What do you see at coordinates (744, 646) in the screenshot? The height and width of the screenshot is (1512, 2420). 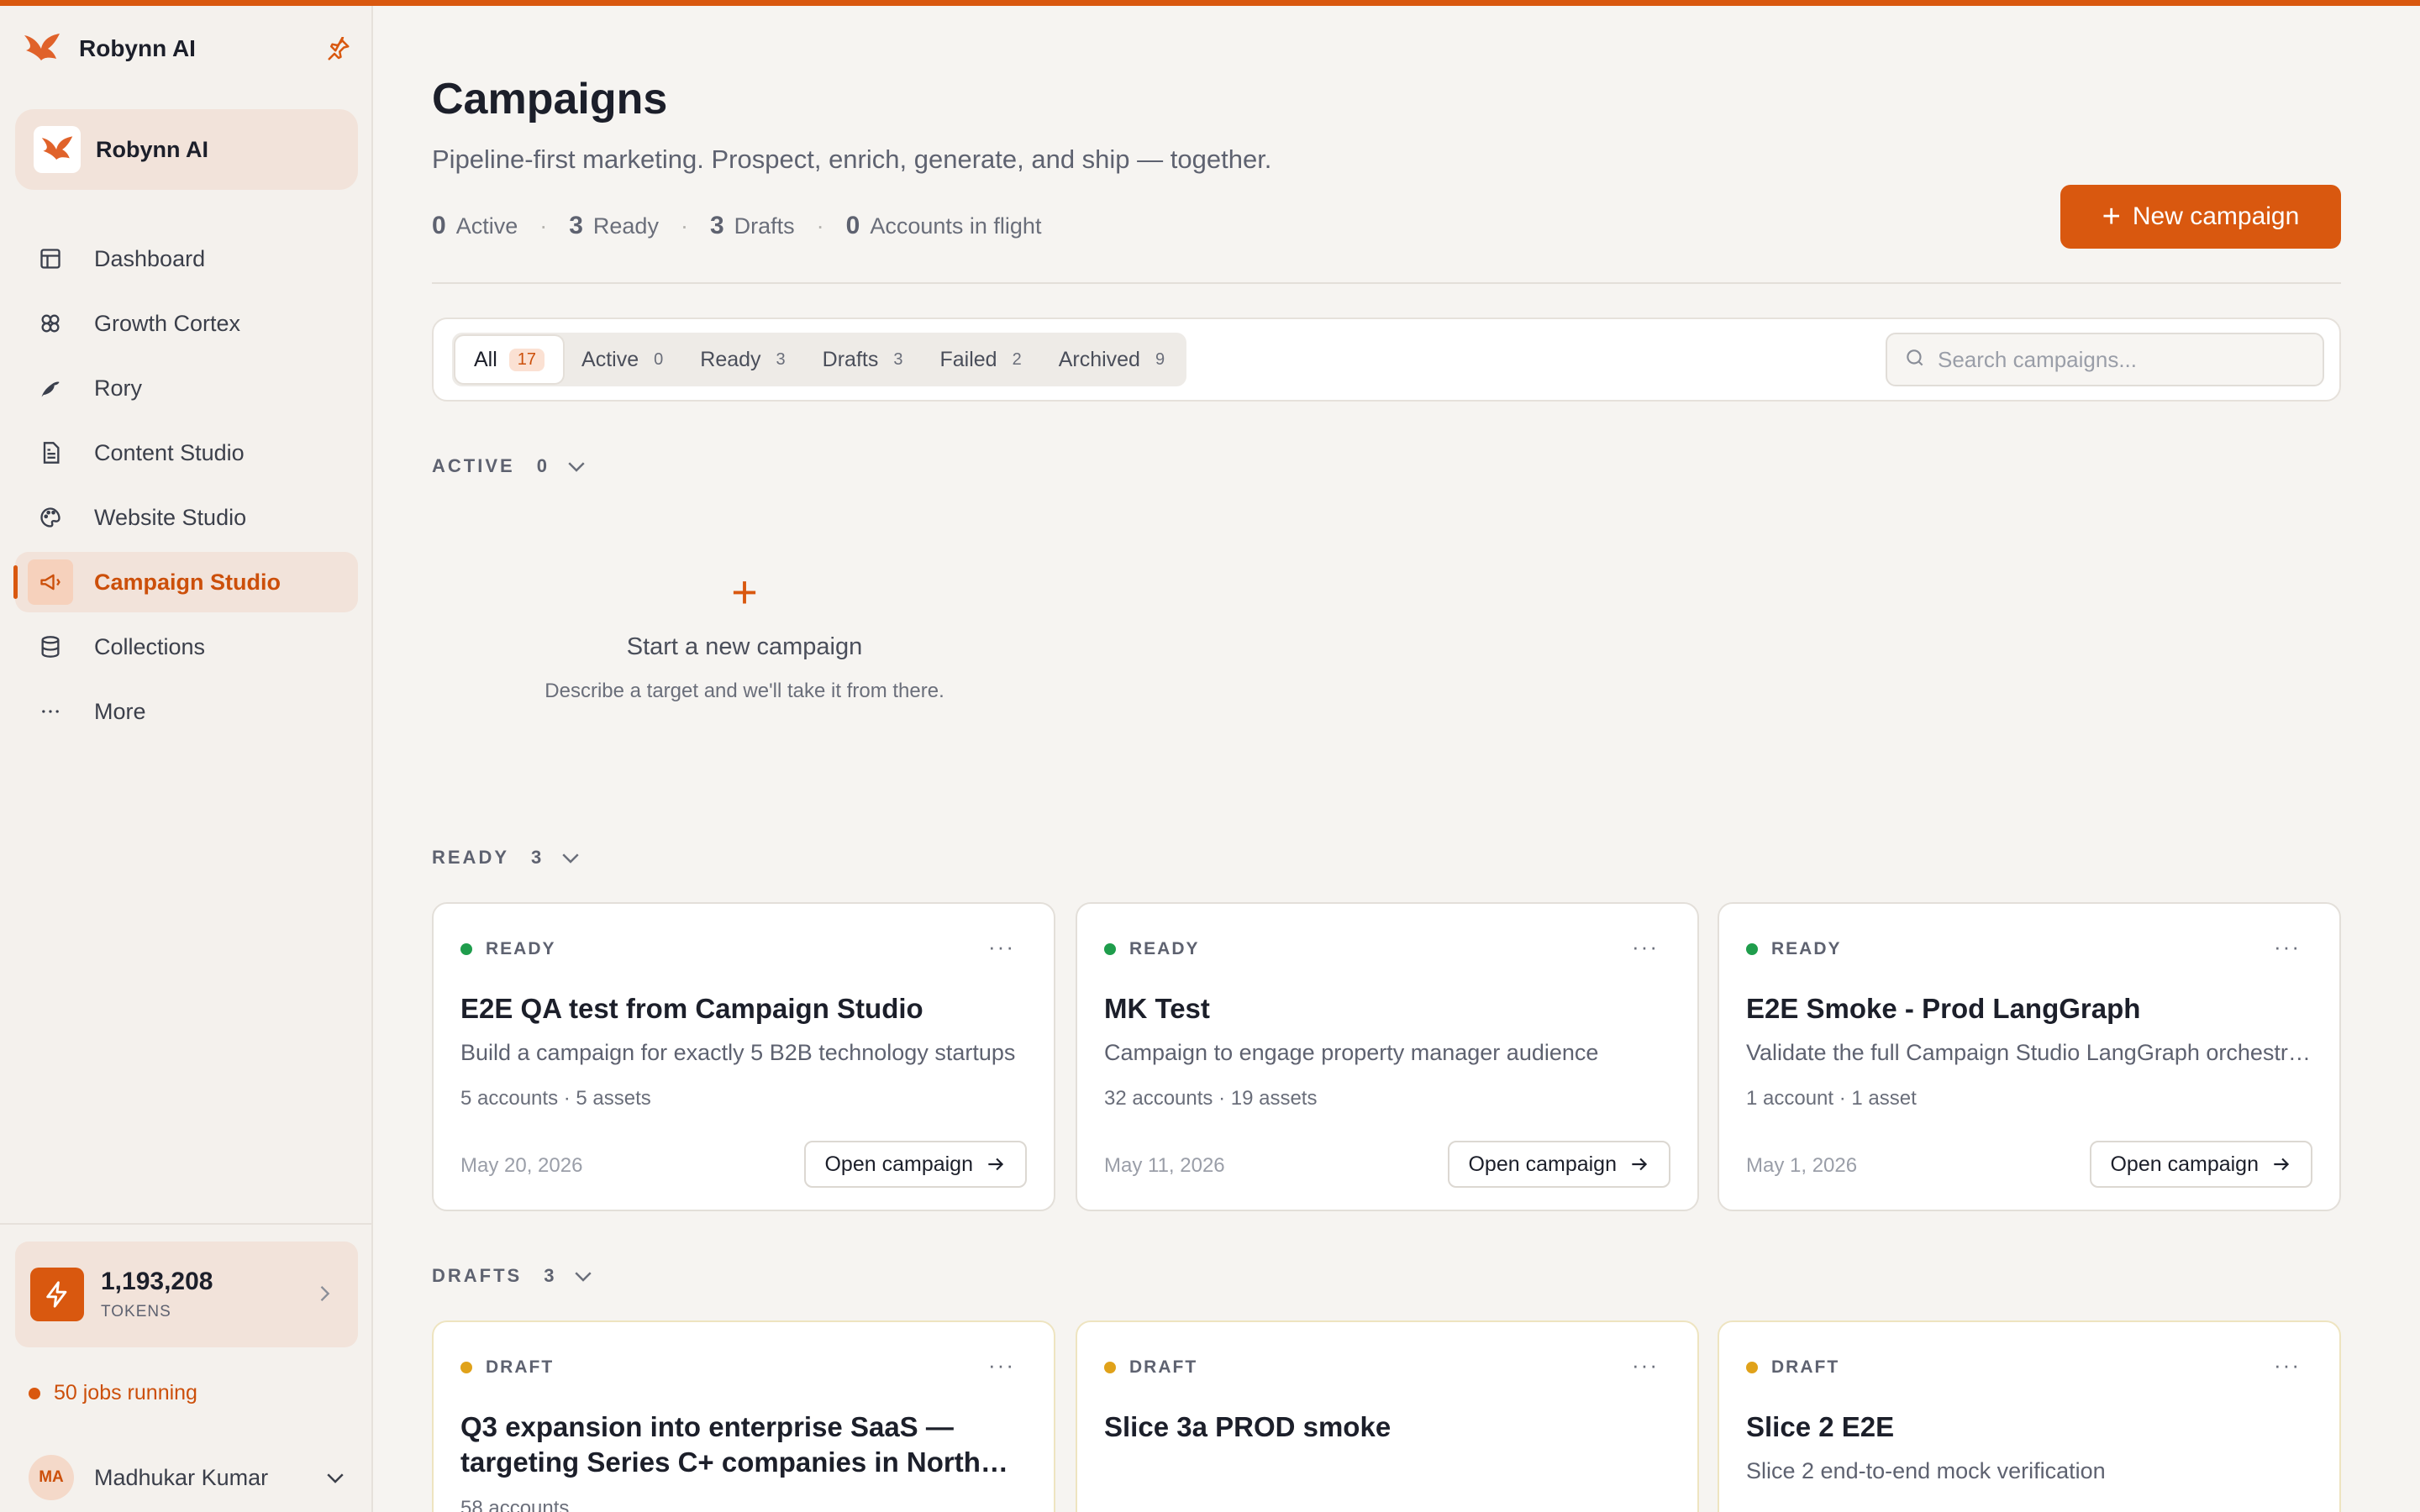 I see `empty-title: Start a new campaign` at bounding box center [744, 646].